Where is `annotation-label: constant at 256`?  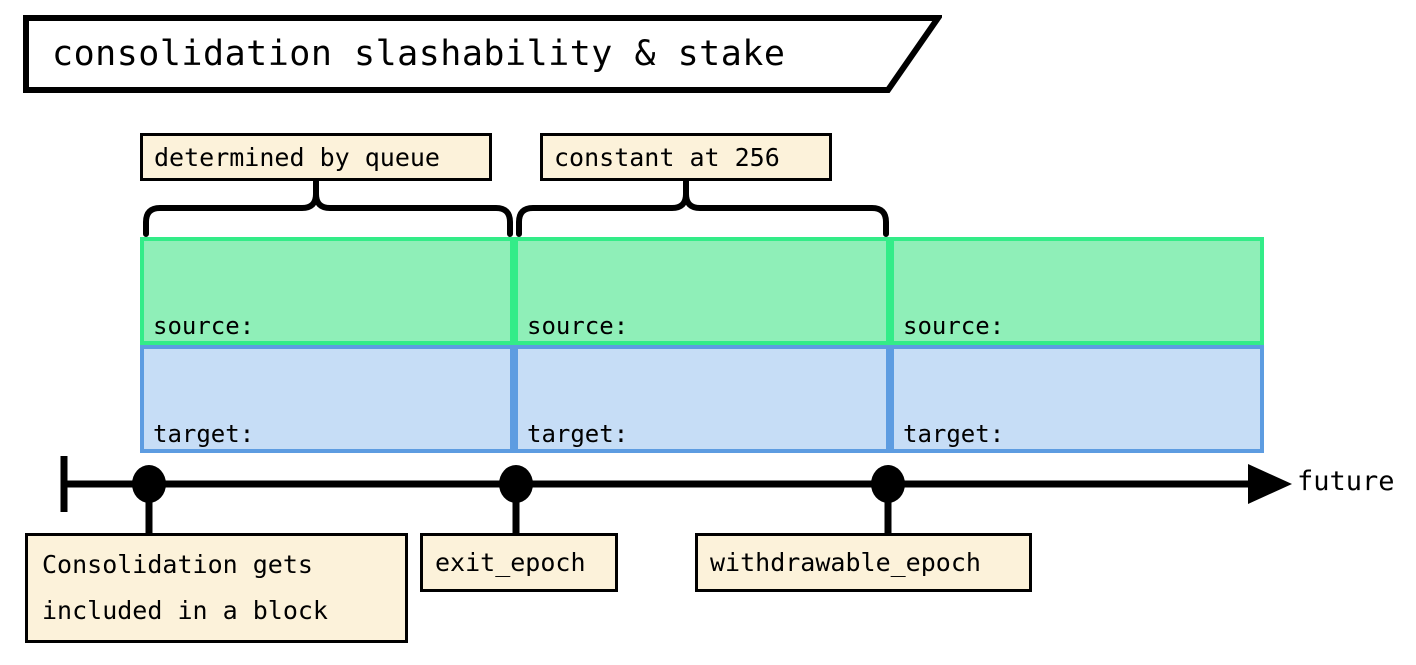 annotation-label: constant at 256 is located at coordinates (667, 157).